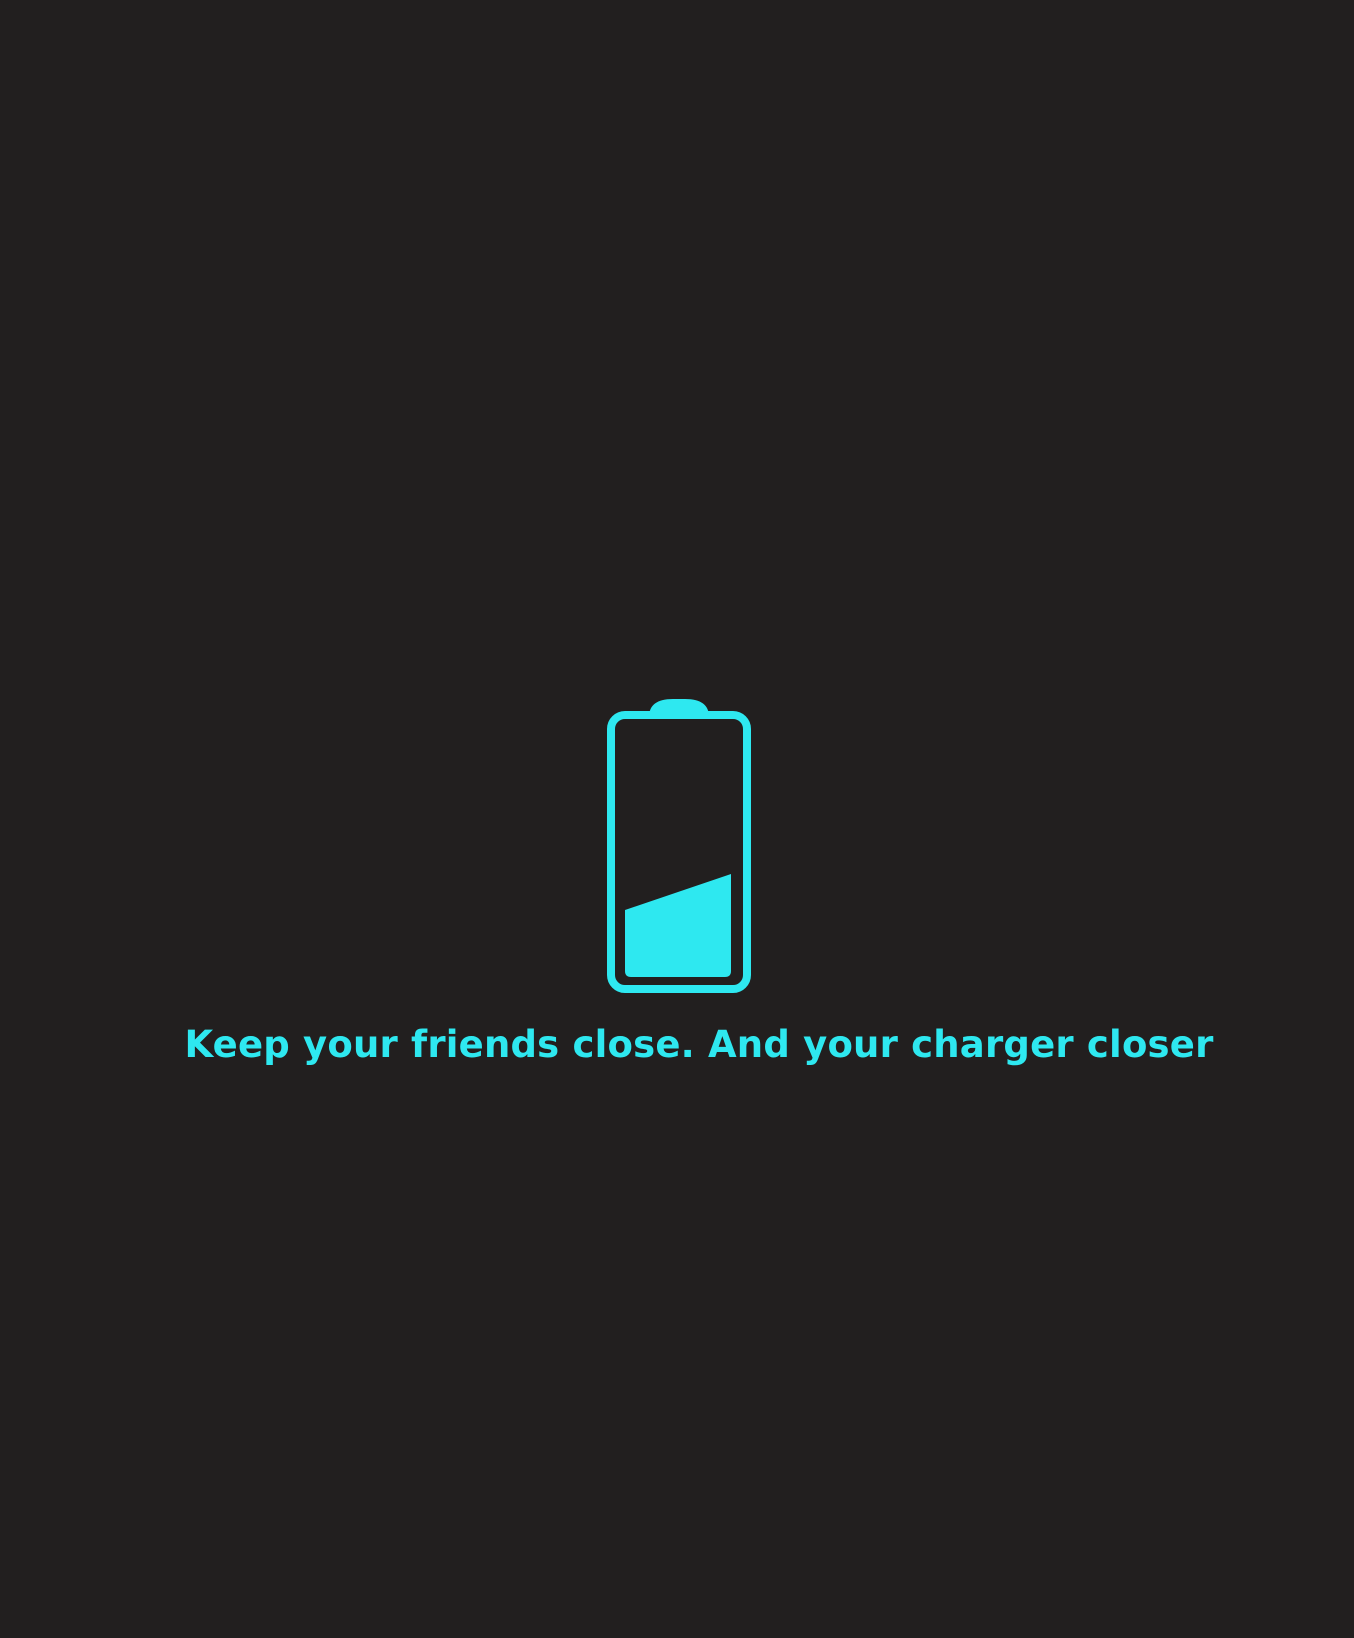 The image size is (1354, 1638). Describe the element at coordinates (678, 925) in the screenshot. I see `battery-charge-fill` at that location.